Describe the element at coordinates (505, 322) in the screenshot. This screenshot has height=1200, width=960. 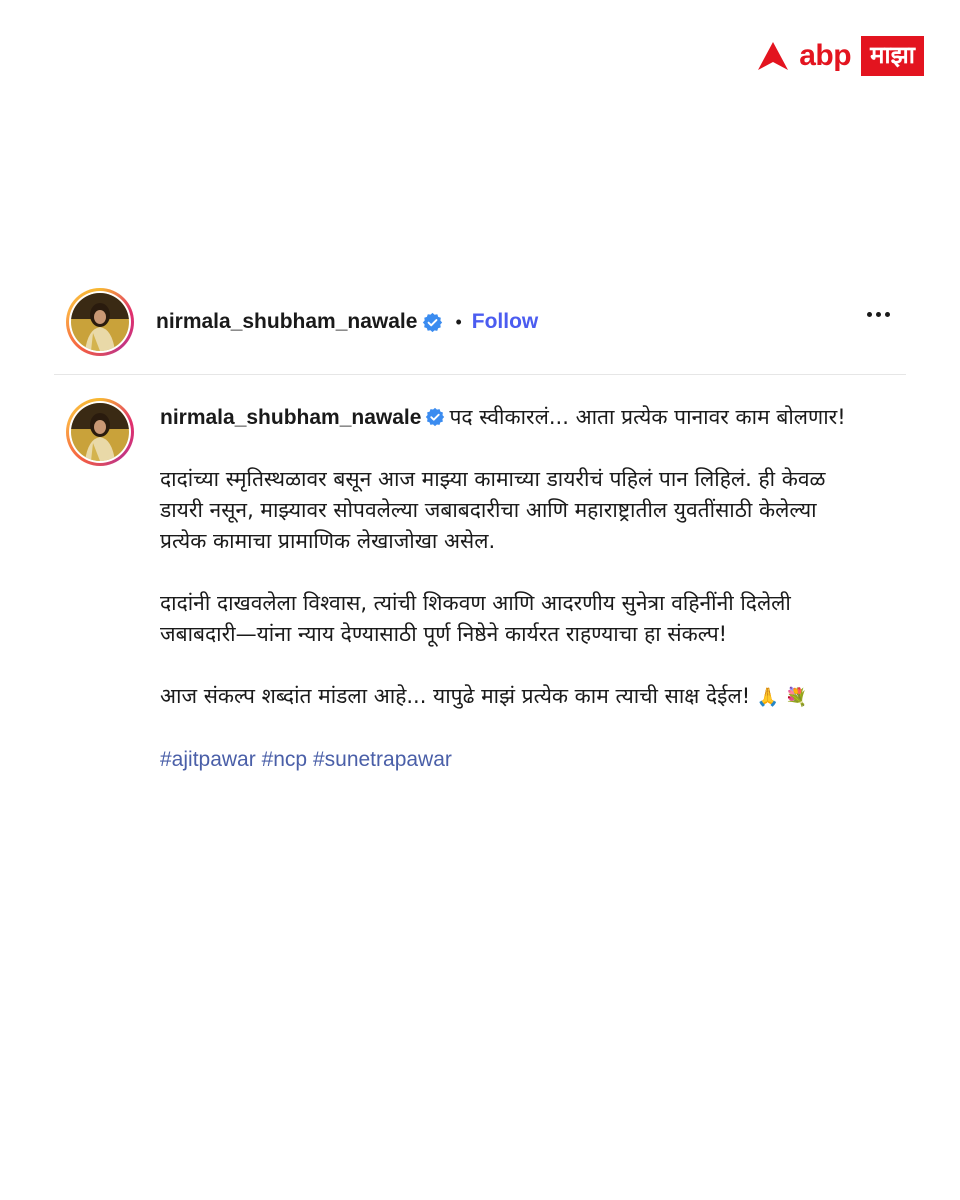
I see `follow-button: Follow` at that location.